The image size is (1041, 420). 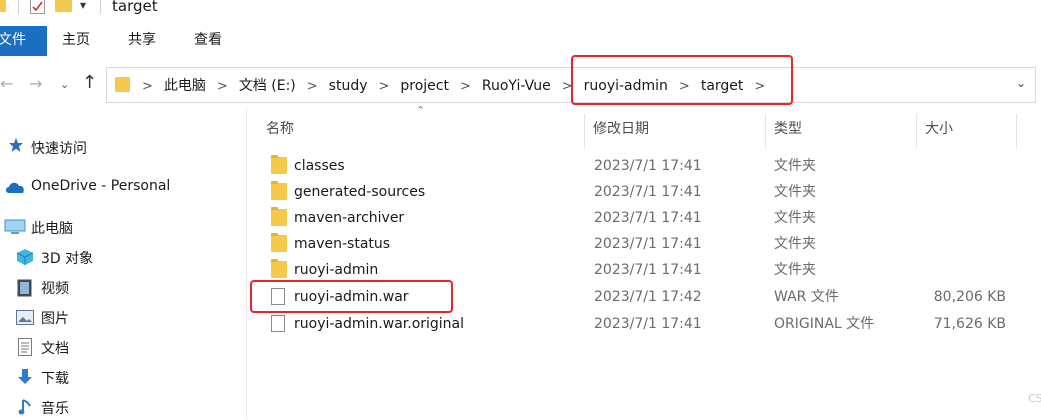 What do you see at coordinates (55, 289) in the screenshot?
I see `nav-item-label: 视频` at bounding box center [55, 289].